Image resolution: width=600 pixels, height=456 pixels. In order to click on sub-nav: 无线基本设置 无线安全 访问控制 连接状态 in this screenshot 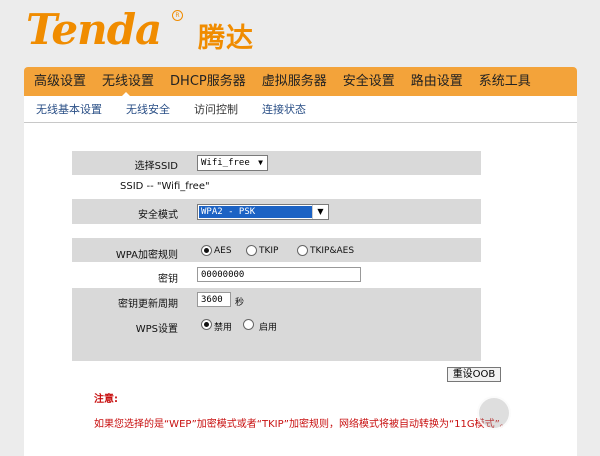, I will do `click(300, 109)`.